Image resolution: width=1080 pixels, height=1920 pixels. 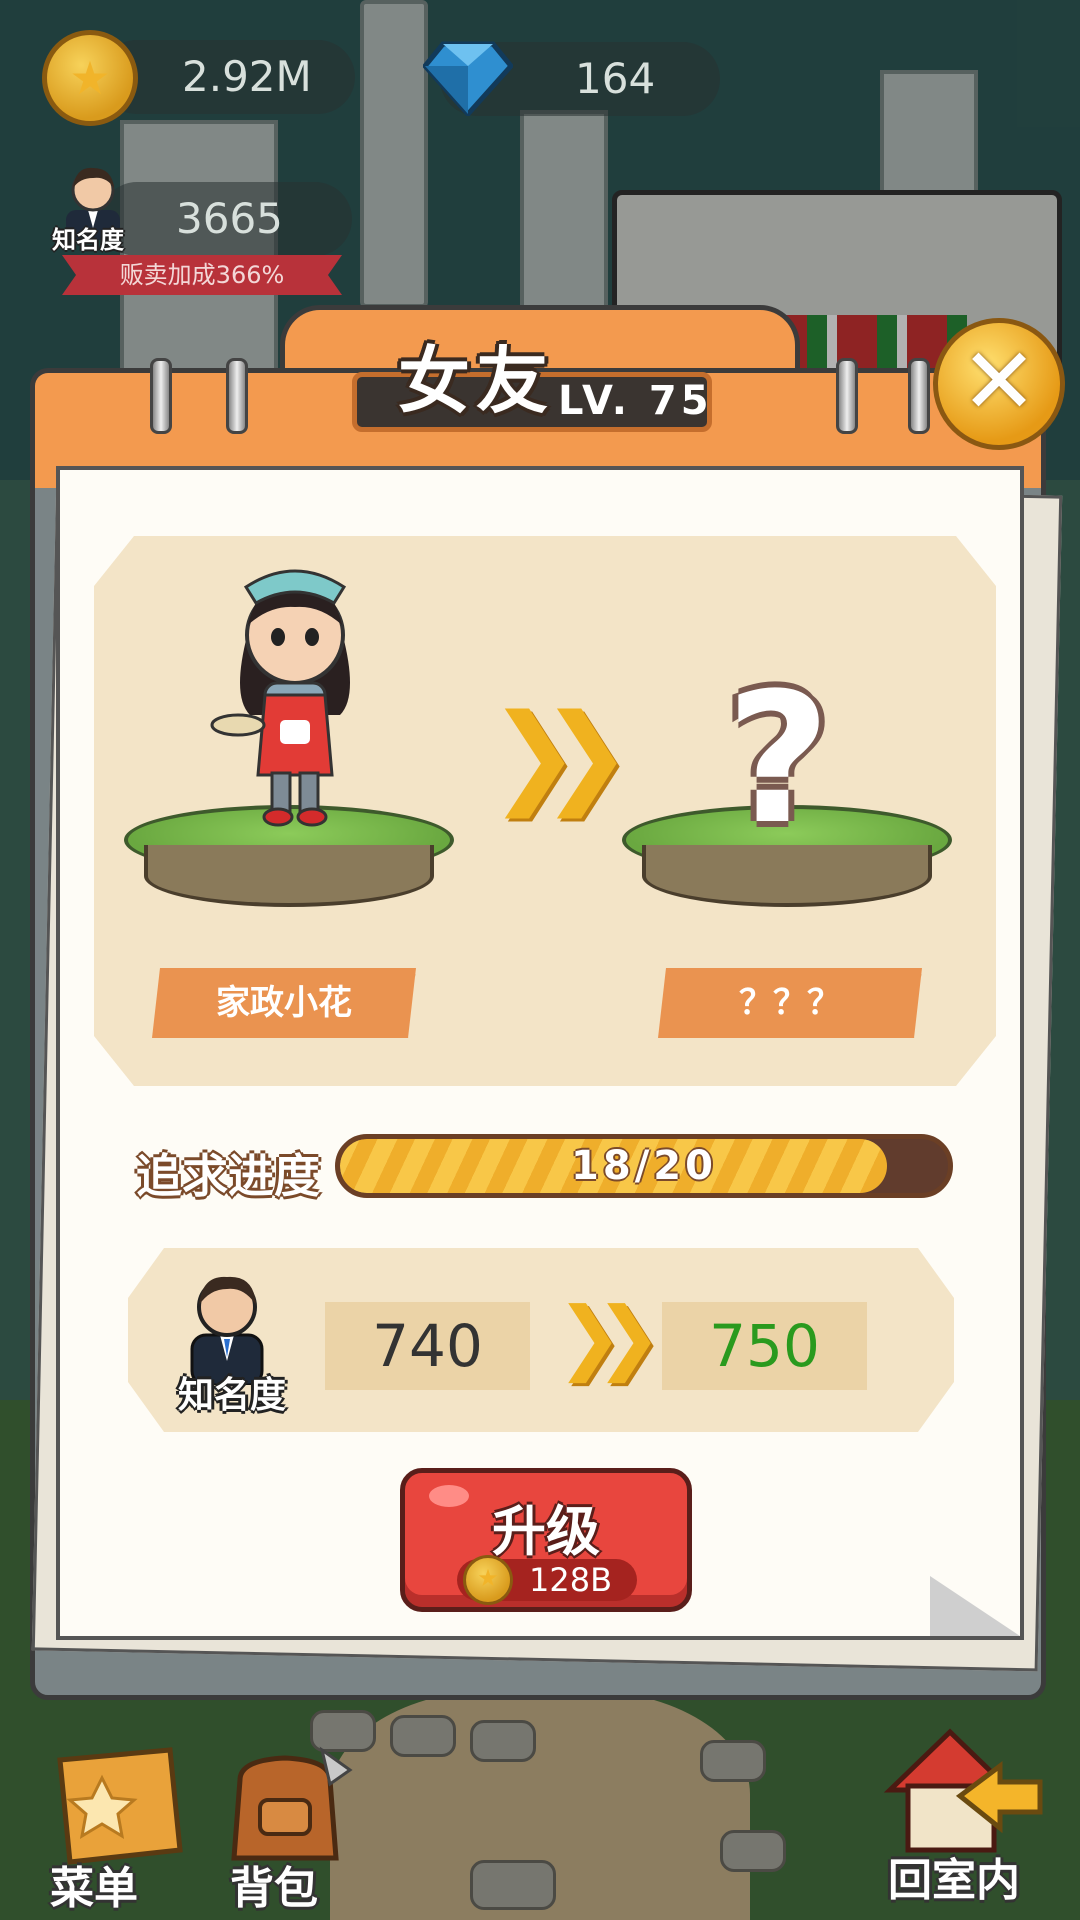 I want to click on fame-count: 3665, so click(x=229, y=218).